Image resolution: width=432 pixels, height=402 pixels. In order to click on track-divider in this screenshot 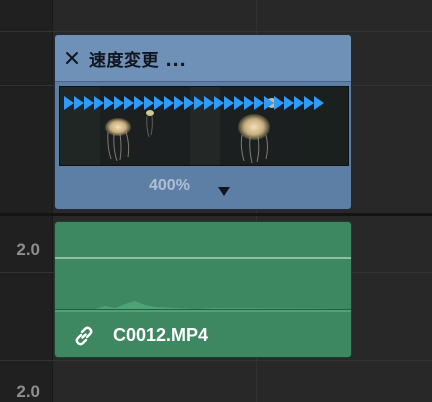, I will do `click(216, 214)`.